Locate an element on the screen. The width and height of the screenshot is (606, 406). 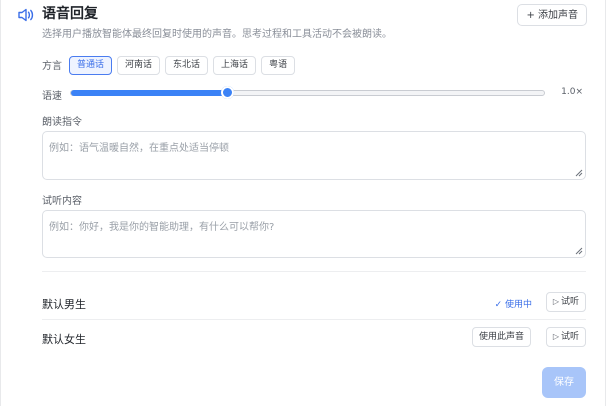
section-description: 选择用户播放智能体最终回复时使用的声音。思考过程和工具活动不会被朗读。 is located at coordinates (217, 34).